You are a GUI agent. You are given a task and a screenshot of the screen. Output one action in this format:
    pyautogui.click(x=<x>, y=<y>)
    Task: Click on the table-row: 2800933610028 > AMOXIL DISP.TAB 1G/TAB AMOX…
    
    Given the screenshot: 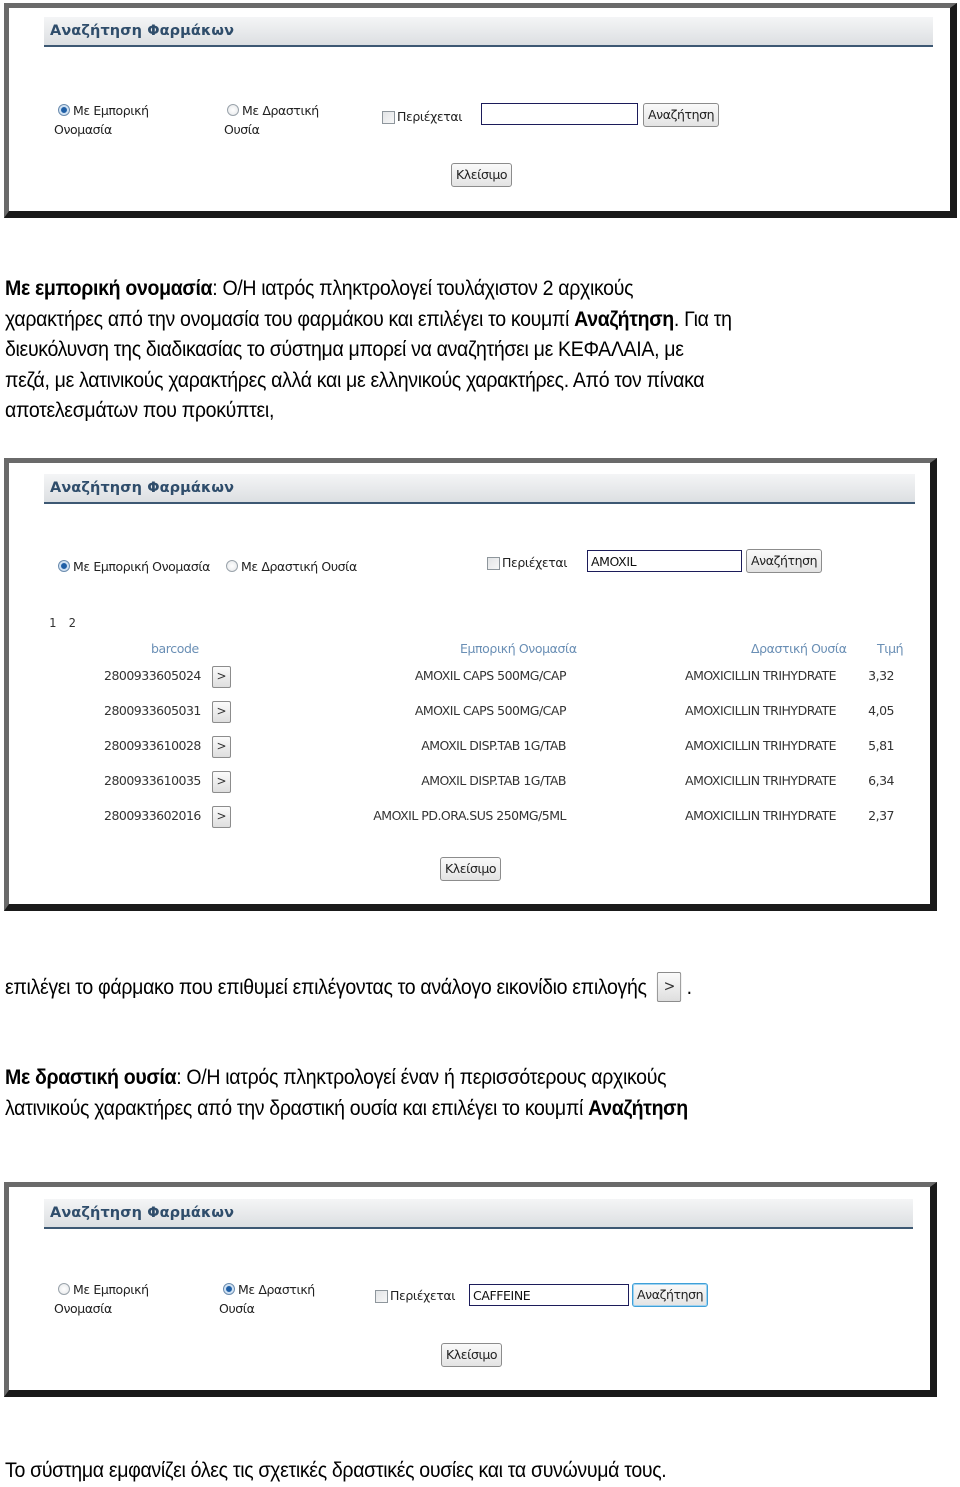 What is the action you would take?
    pyautogui.click(x=469, y=747)
    